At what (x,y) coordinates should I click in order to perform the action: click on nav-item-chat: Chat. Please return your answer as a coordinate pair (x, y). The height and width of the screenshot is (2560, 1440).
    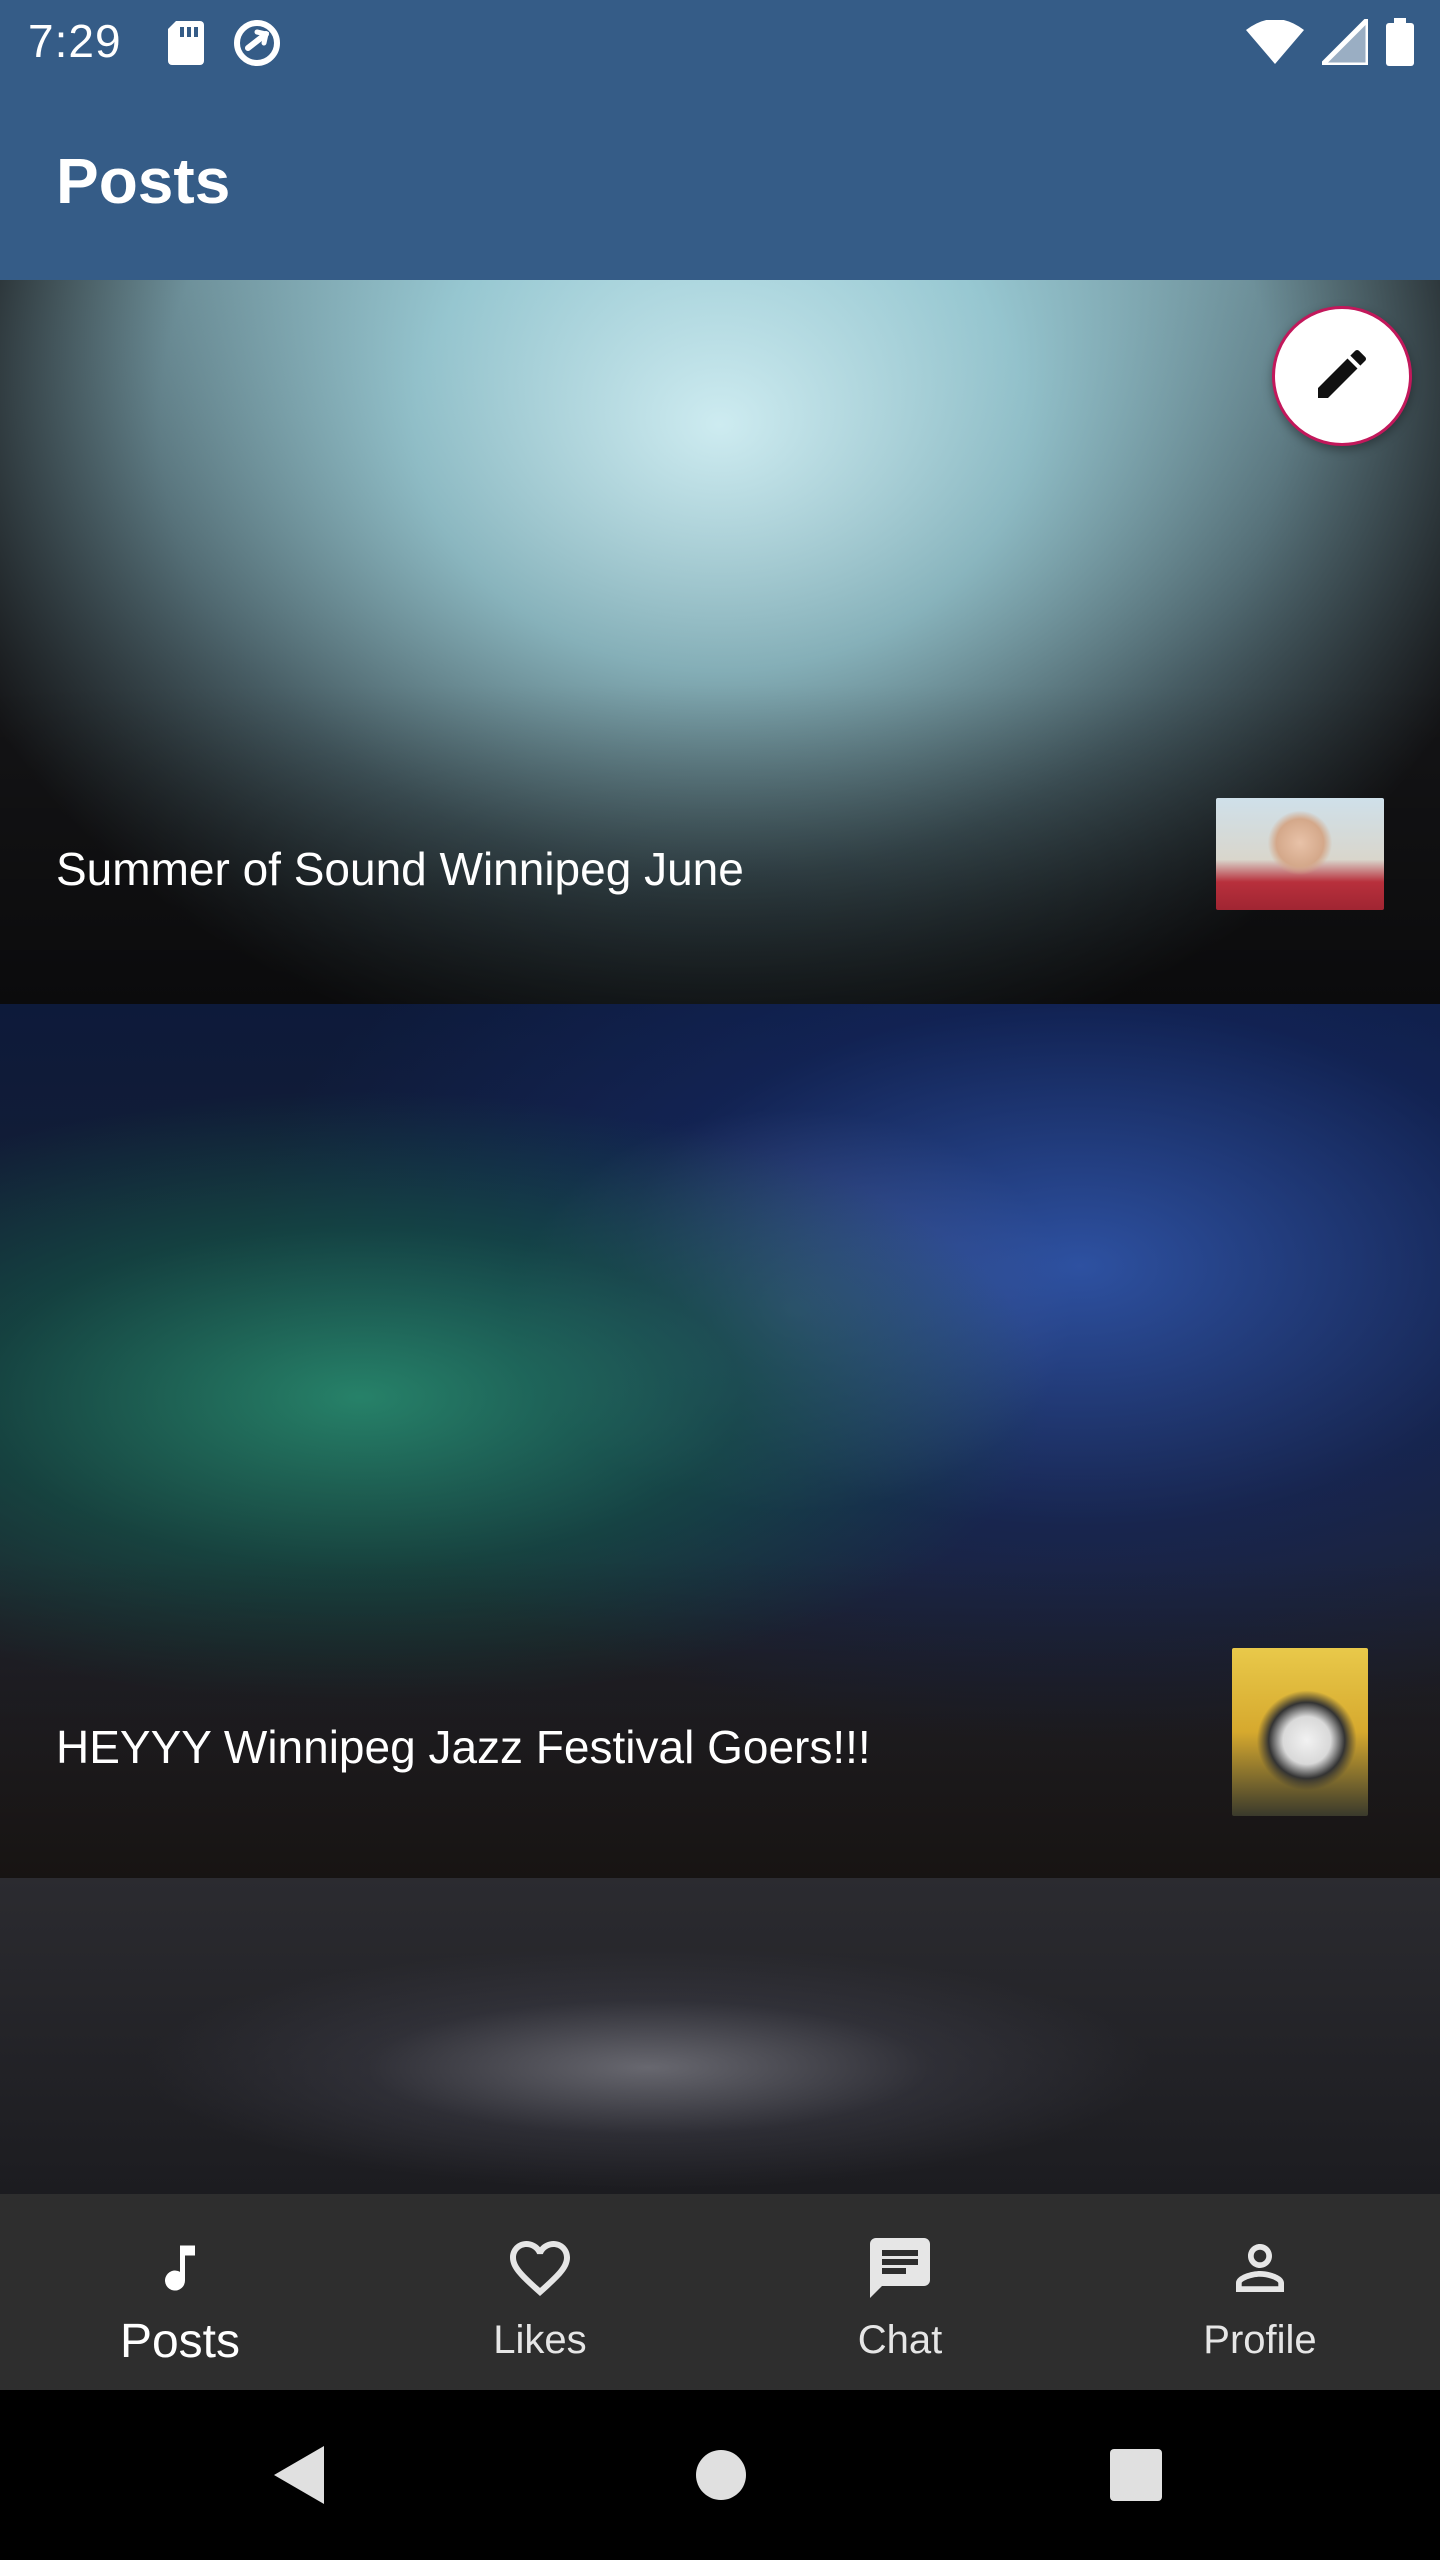
    Looking at the image, I should click on (900, 2292).